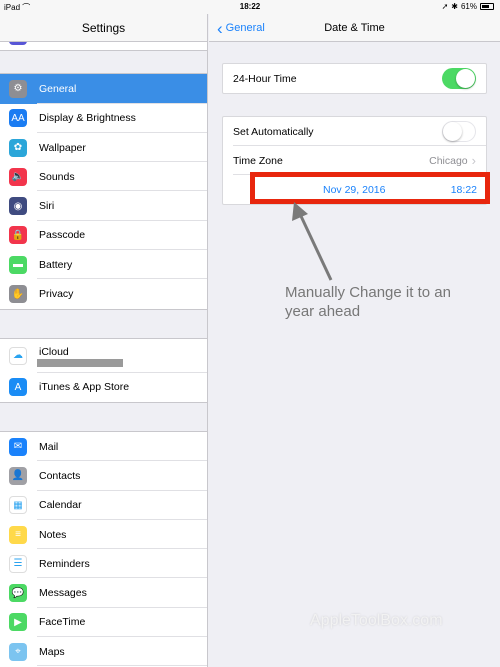 This screenshot has height=667, width=500. Describe the element at coordinates (368, 302) in the screenshot. I see `annotation-text: Manually Change it to an year ahead` at that location.